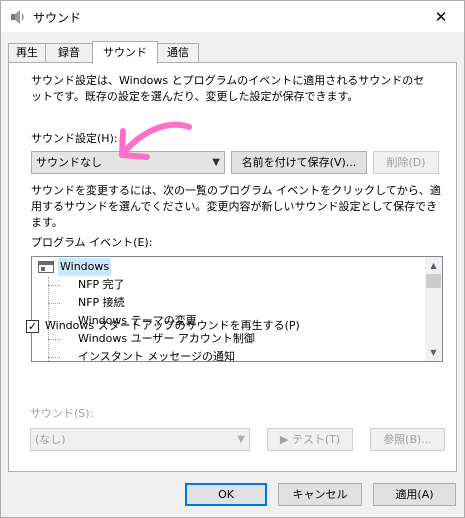 Image resolution: width=465 pixels, height=518 pixels. Describe the element at coordinates (69, 53) in the screenshot. I see `tab-recording: 録音` at that location.